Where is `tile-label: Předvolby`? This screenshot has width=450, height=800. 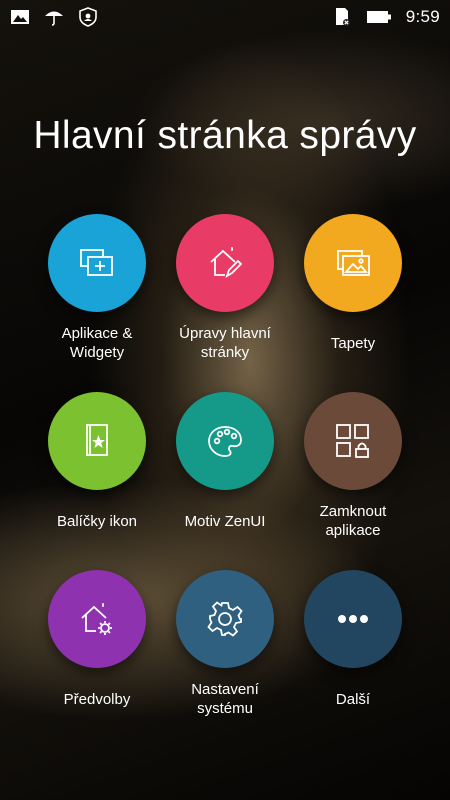
tile-label: Předvolby is located at coordinates (97, 699).